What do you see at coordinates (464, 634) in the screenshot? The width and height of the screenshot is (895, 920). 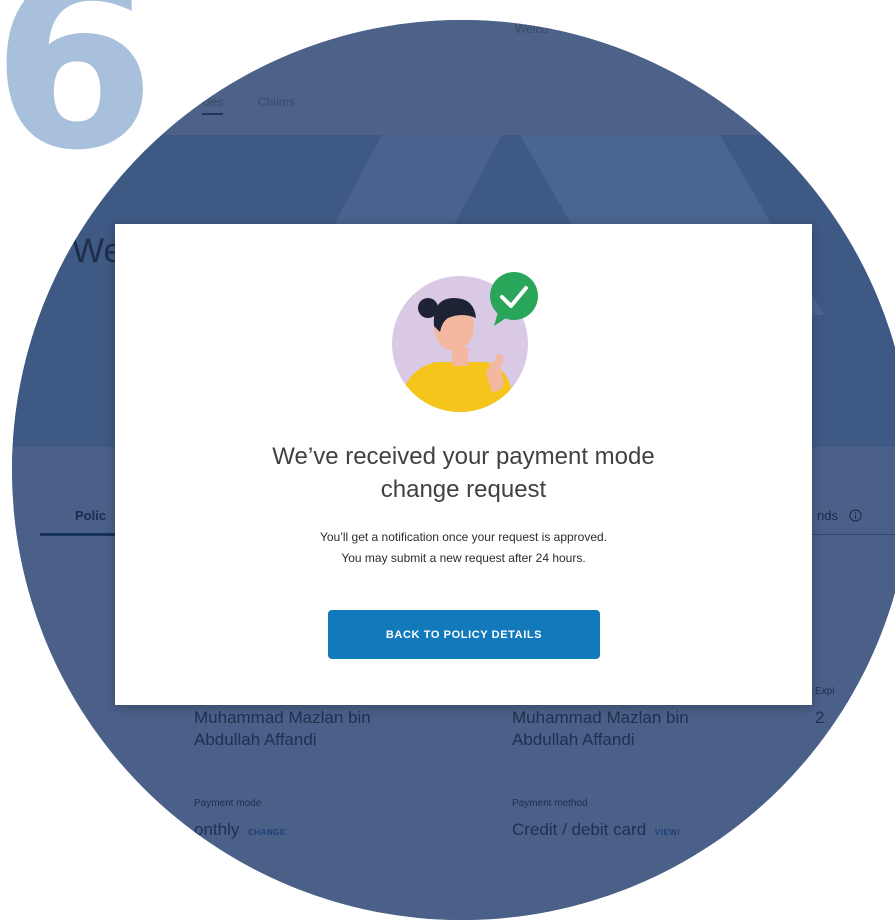 I see `back-to-policy-details-button: BACK TO POLICY DETAILS` at bounding box center [464, 634].